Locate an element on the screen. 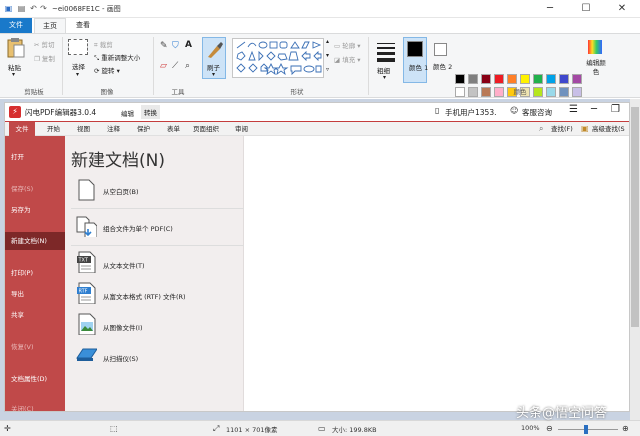 Image resolution: width=640 pixels, height=436 pixels. eraser-icon: ▱ is located at coordinates (163, 66).